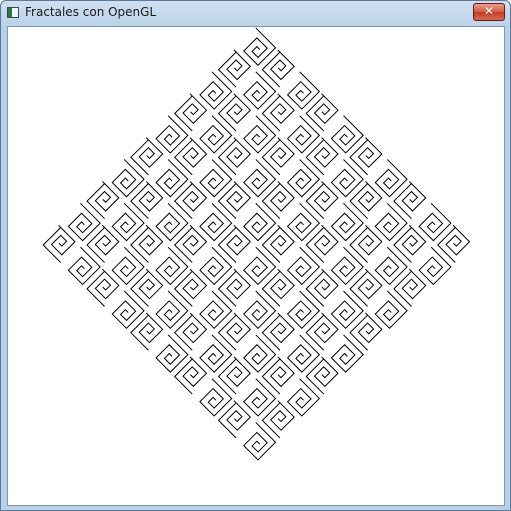  I want to click on title-bar: Fractales con OpenGL ✕, so click(255, 13).